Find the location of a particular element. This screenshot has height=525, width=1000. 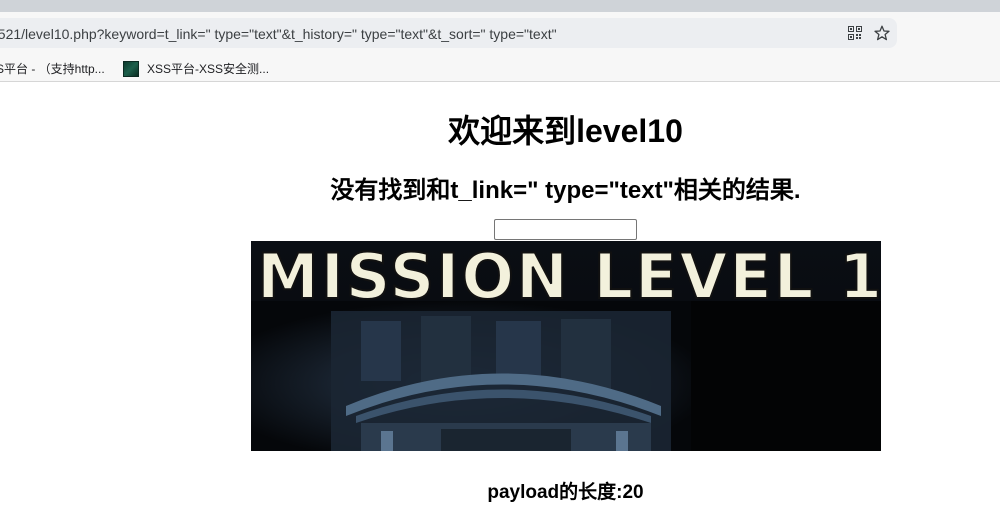

star-icon is located at coordinates (882, 33).